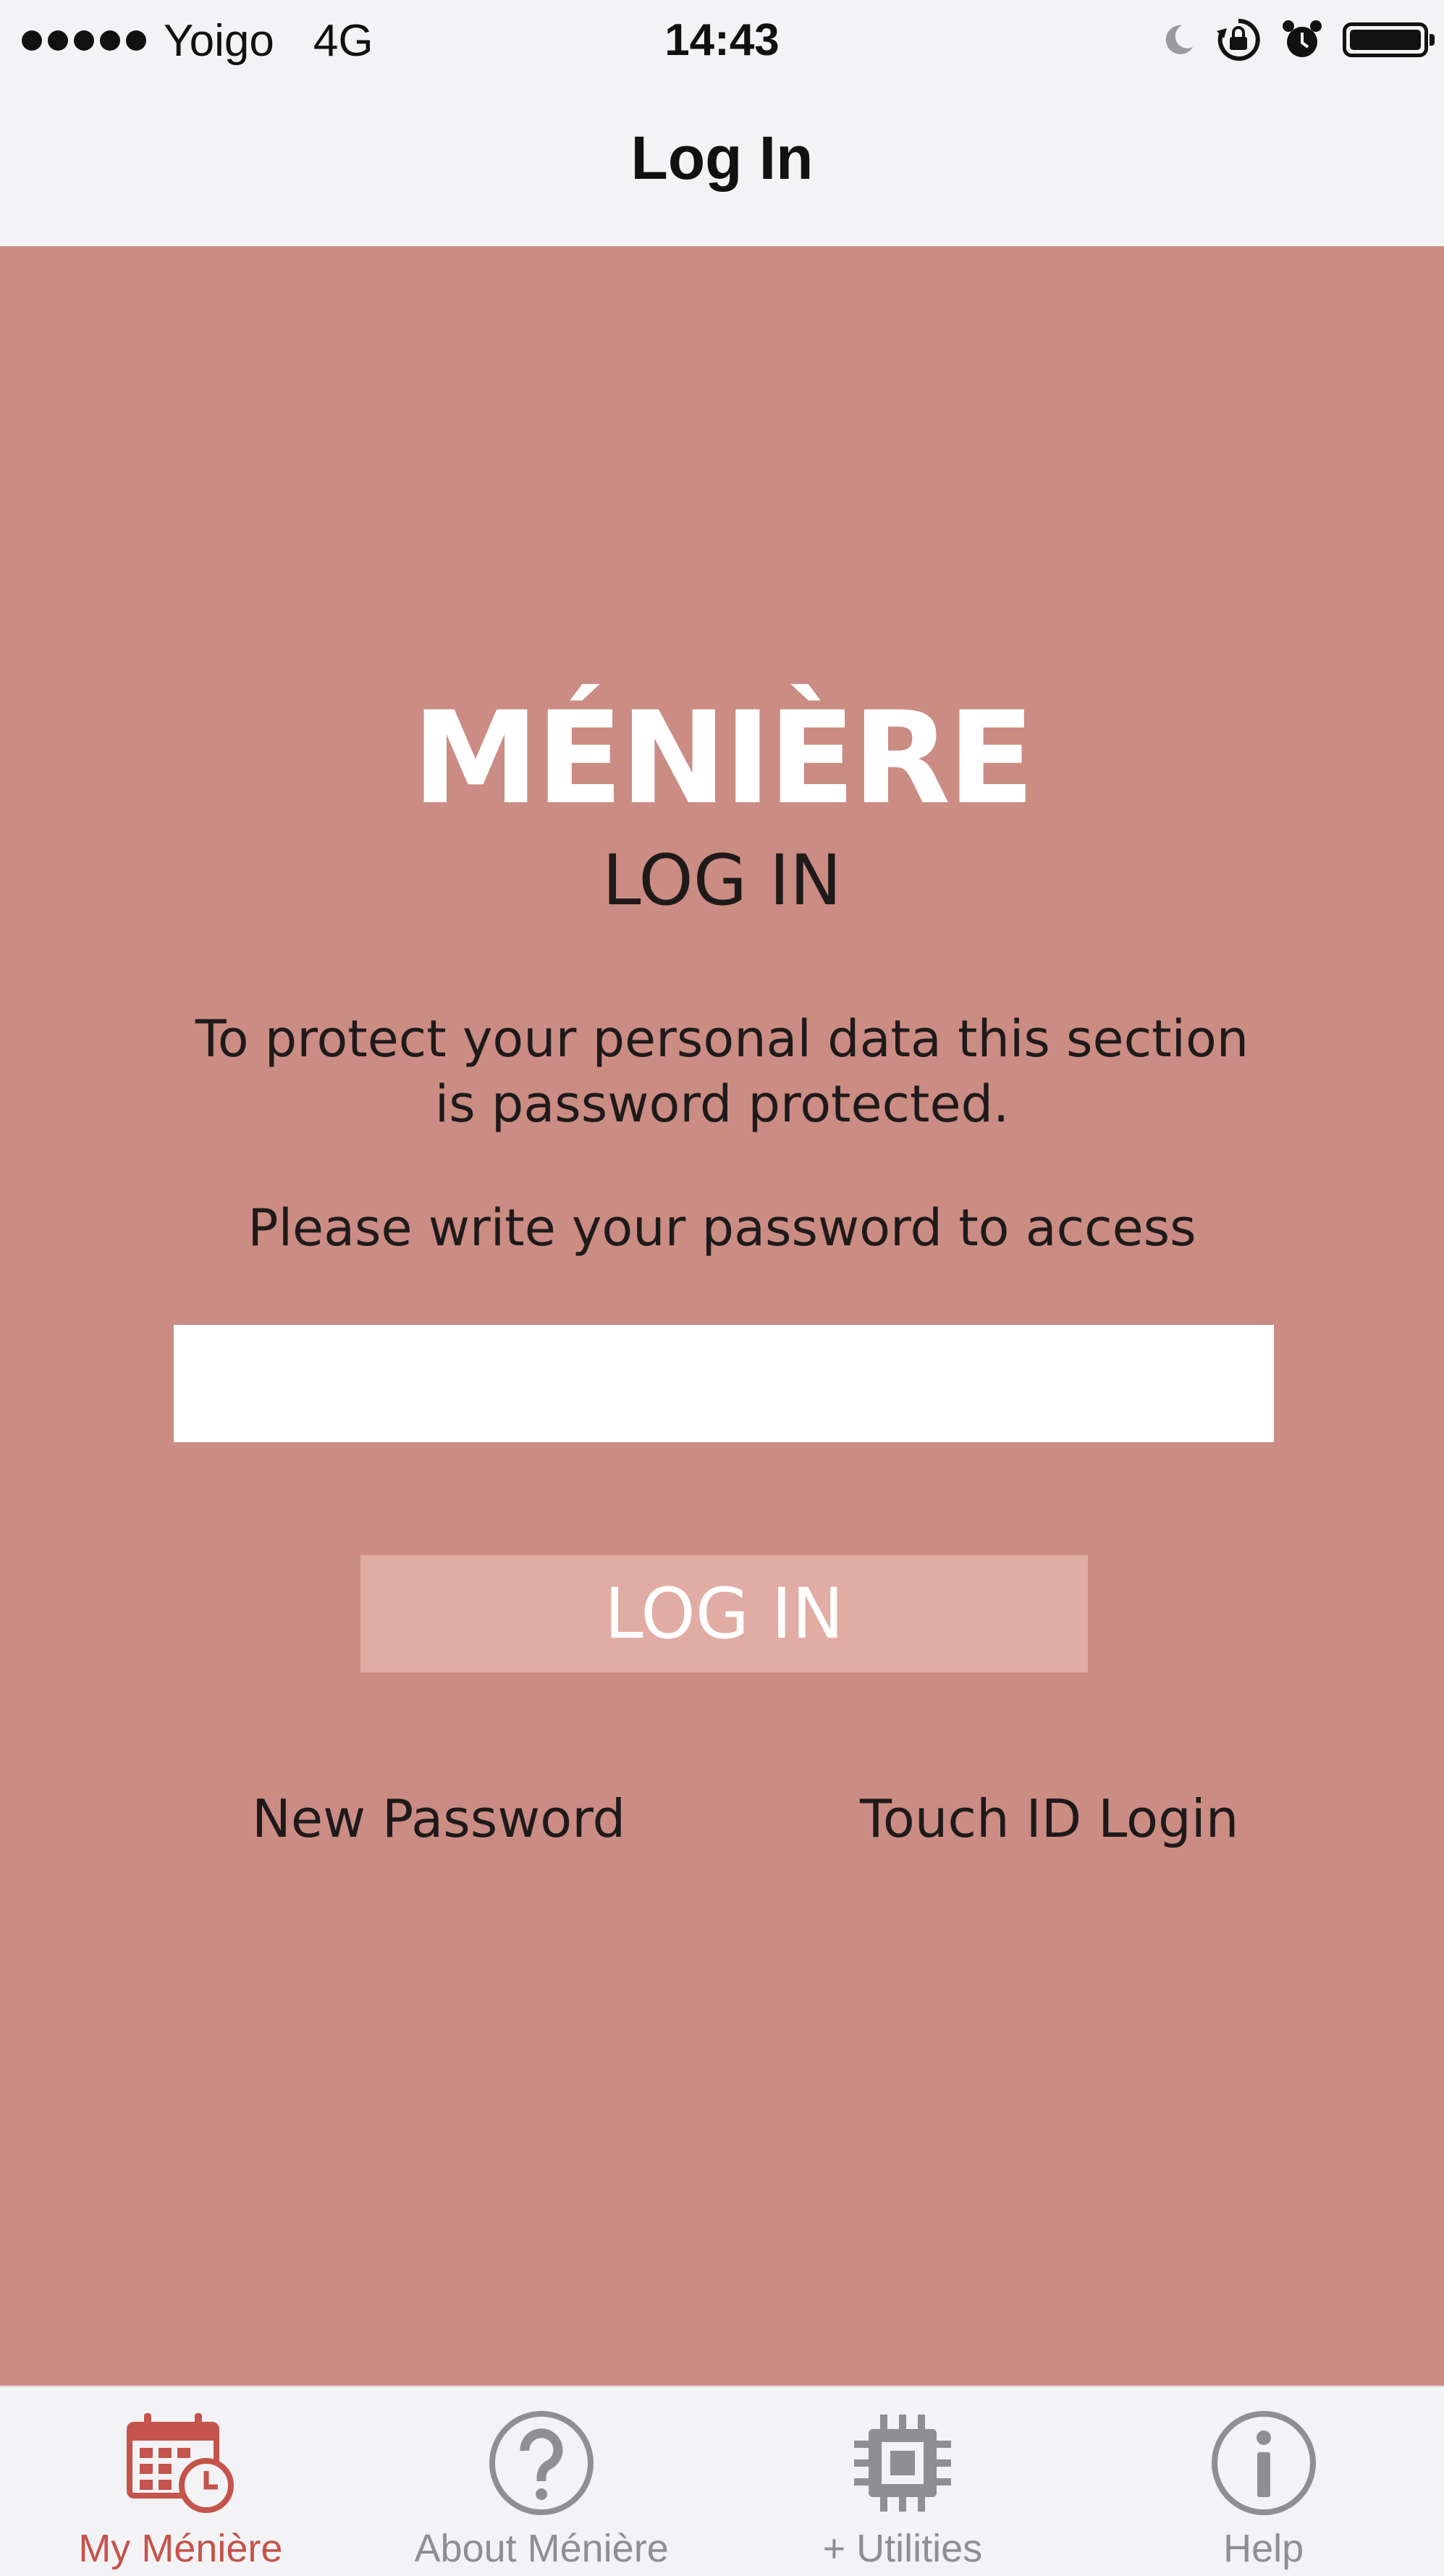 Image resolution: width=1444 pixels, height=2576 pixels. Describe the element at coordinates (722, 1228) in the screenshot. I see `password-prompt: Please write your password to access` at that location.